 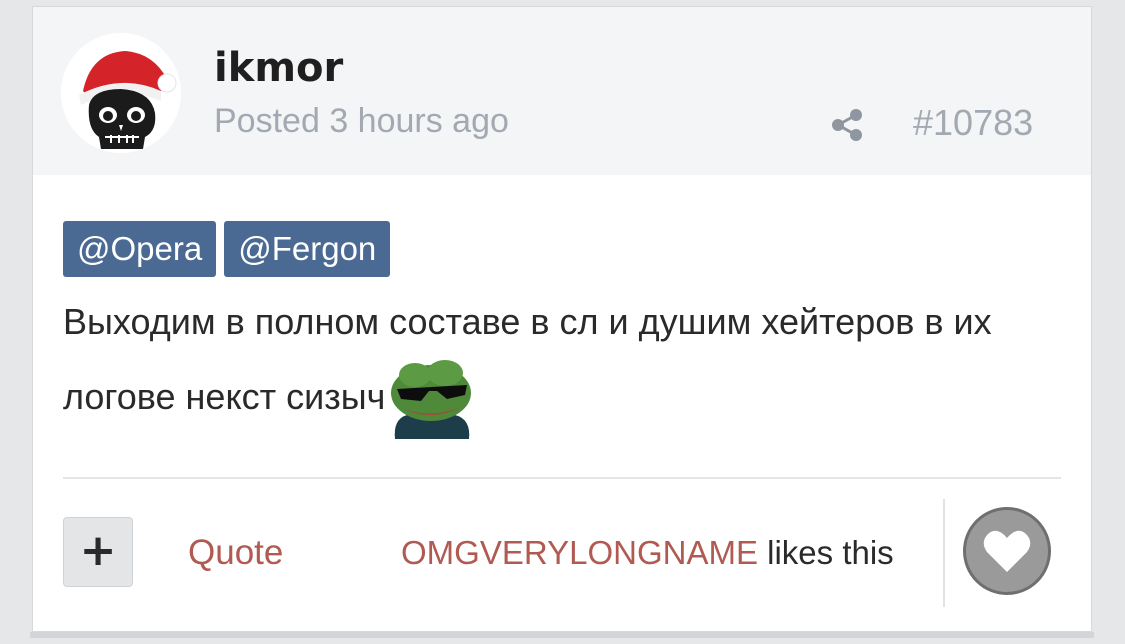 What do you see at coordinates (431, 399) in the screenshot?
I see `pepe-sunglasses-icon` at bounding box center [431, 399].